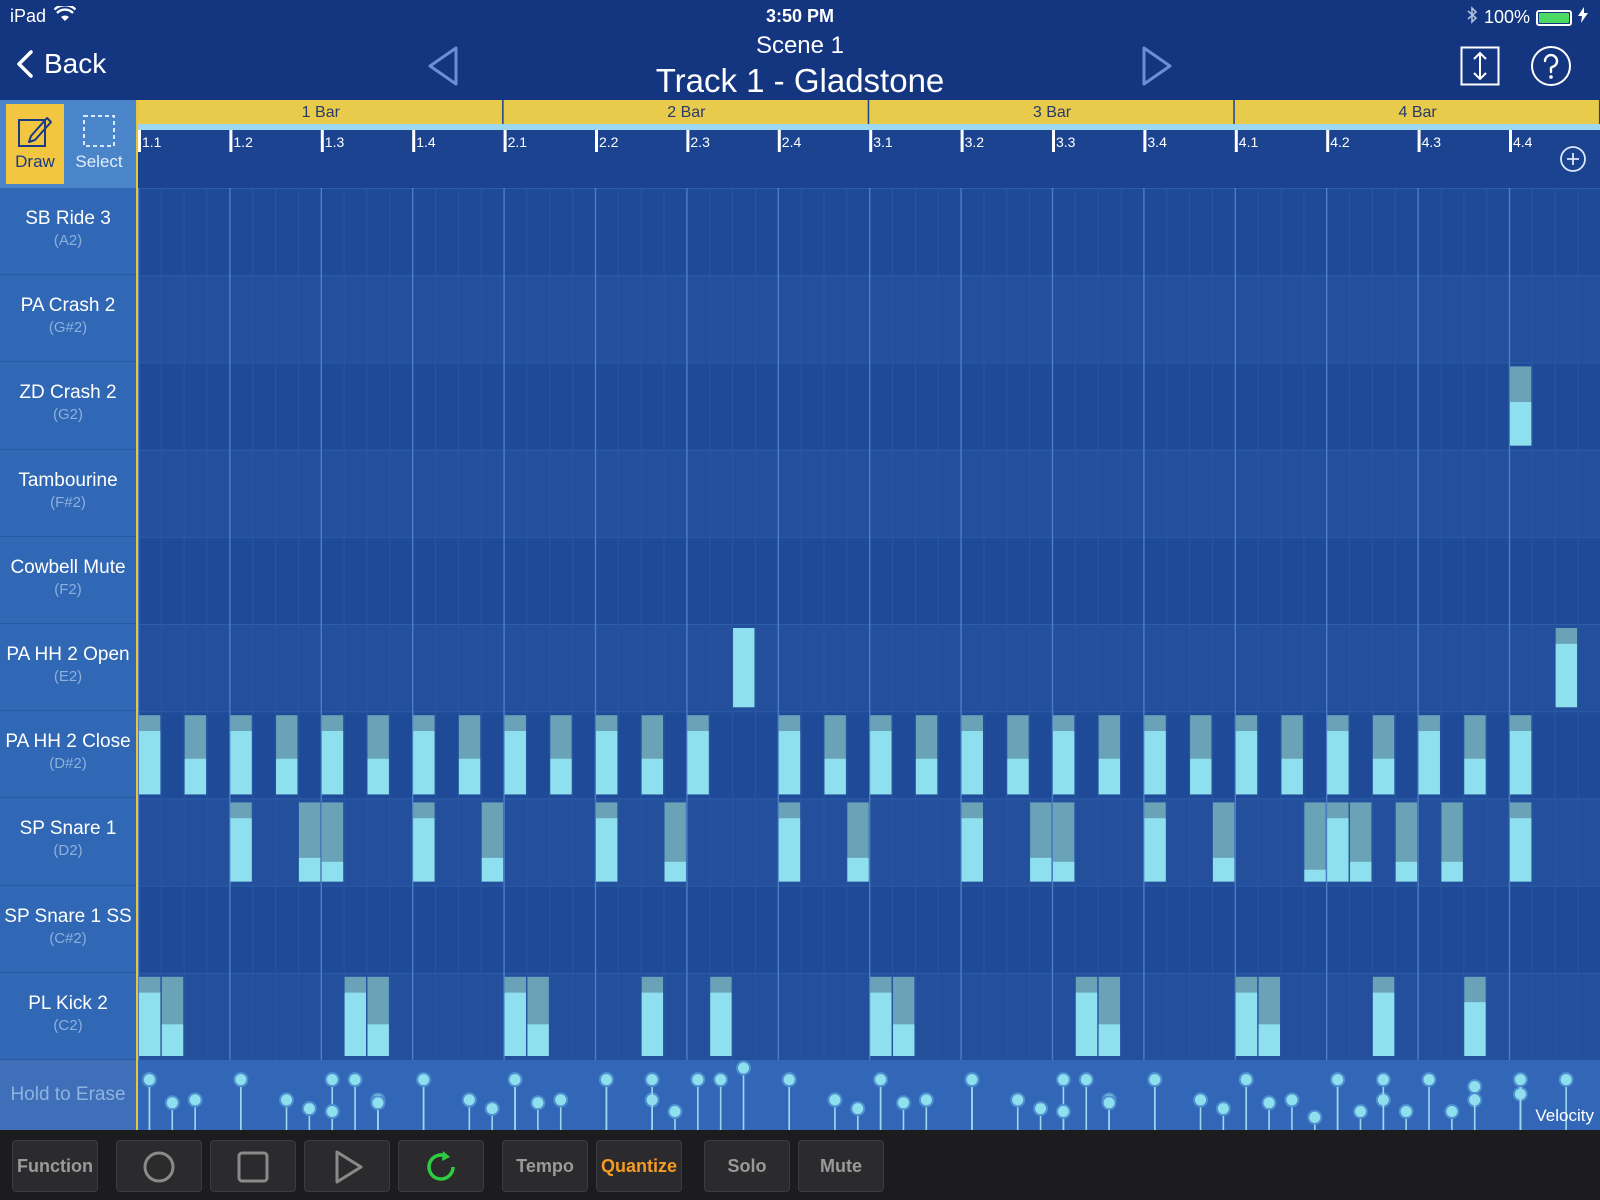  Describe the element at coordinates (639, 1166) in the screenshot. I see `quantize-button: Quantize` at that location.